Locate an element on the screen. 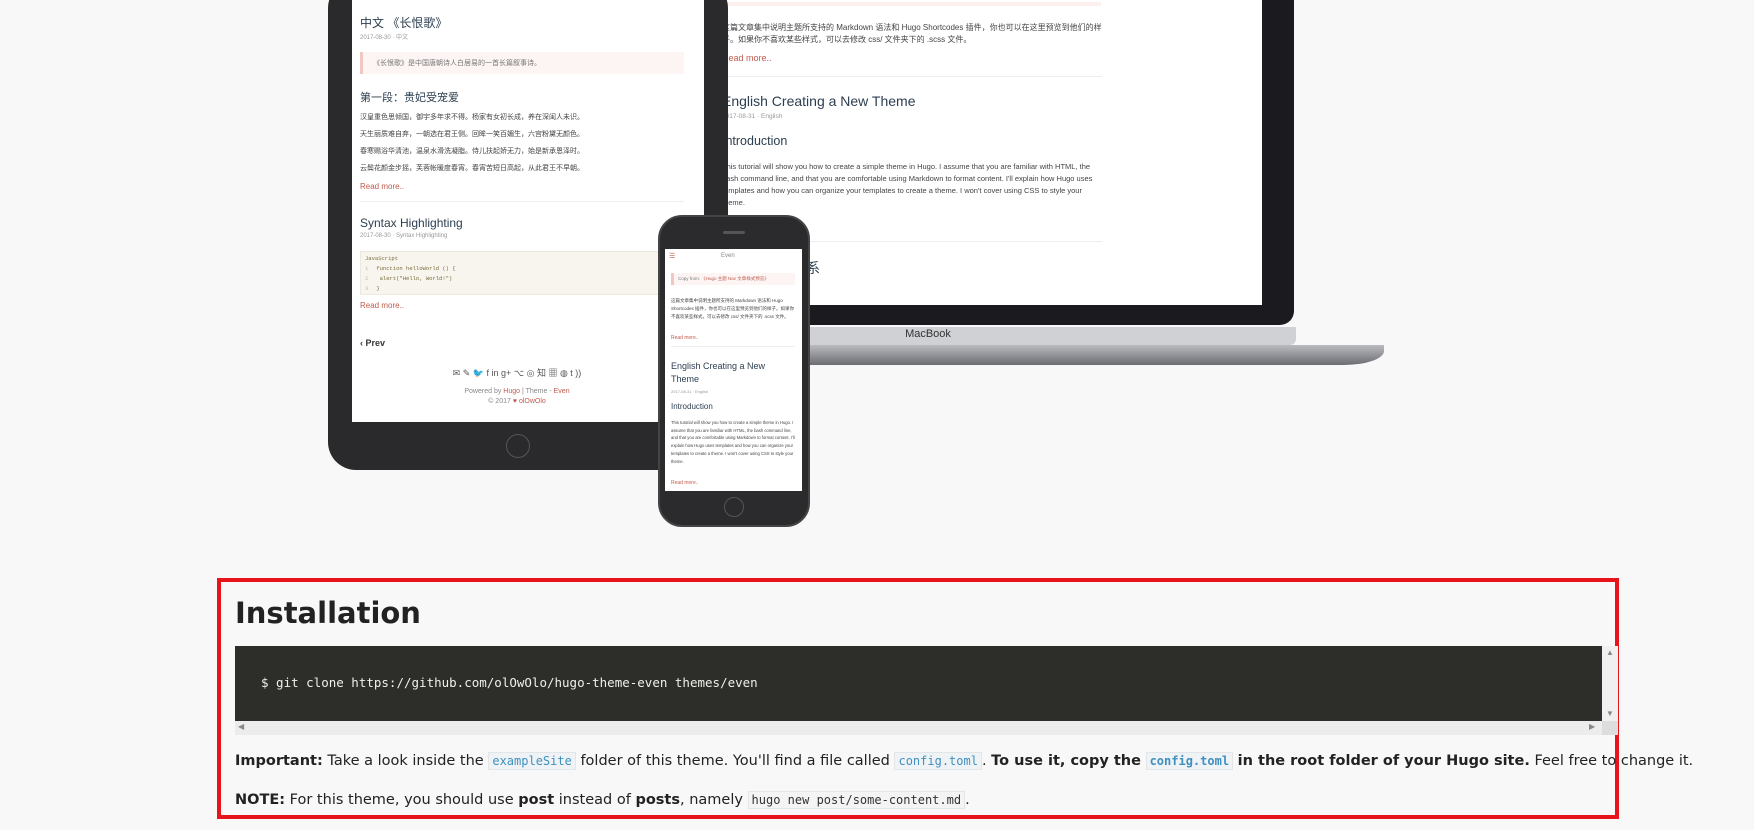 The height and width of the screenshot is (830, 1754). laptop-divider is located at coordinates (912, 76).